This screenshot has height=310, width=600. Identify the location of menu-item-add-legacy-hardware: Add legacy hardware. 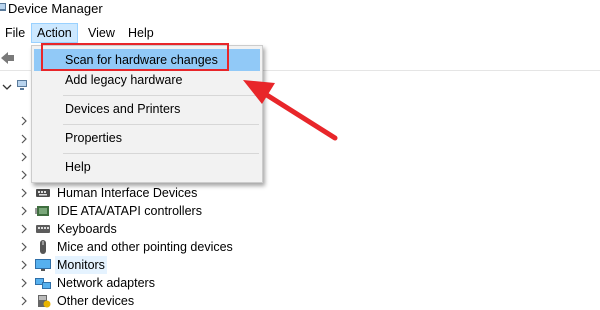
(147, 80).